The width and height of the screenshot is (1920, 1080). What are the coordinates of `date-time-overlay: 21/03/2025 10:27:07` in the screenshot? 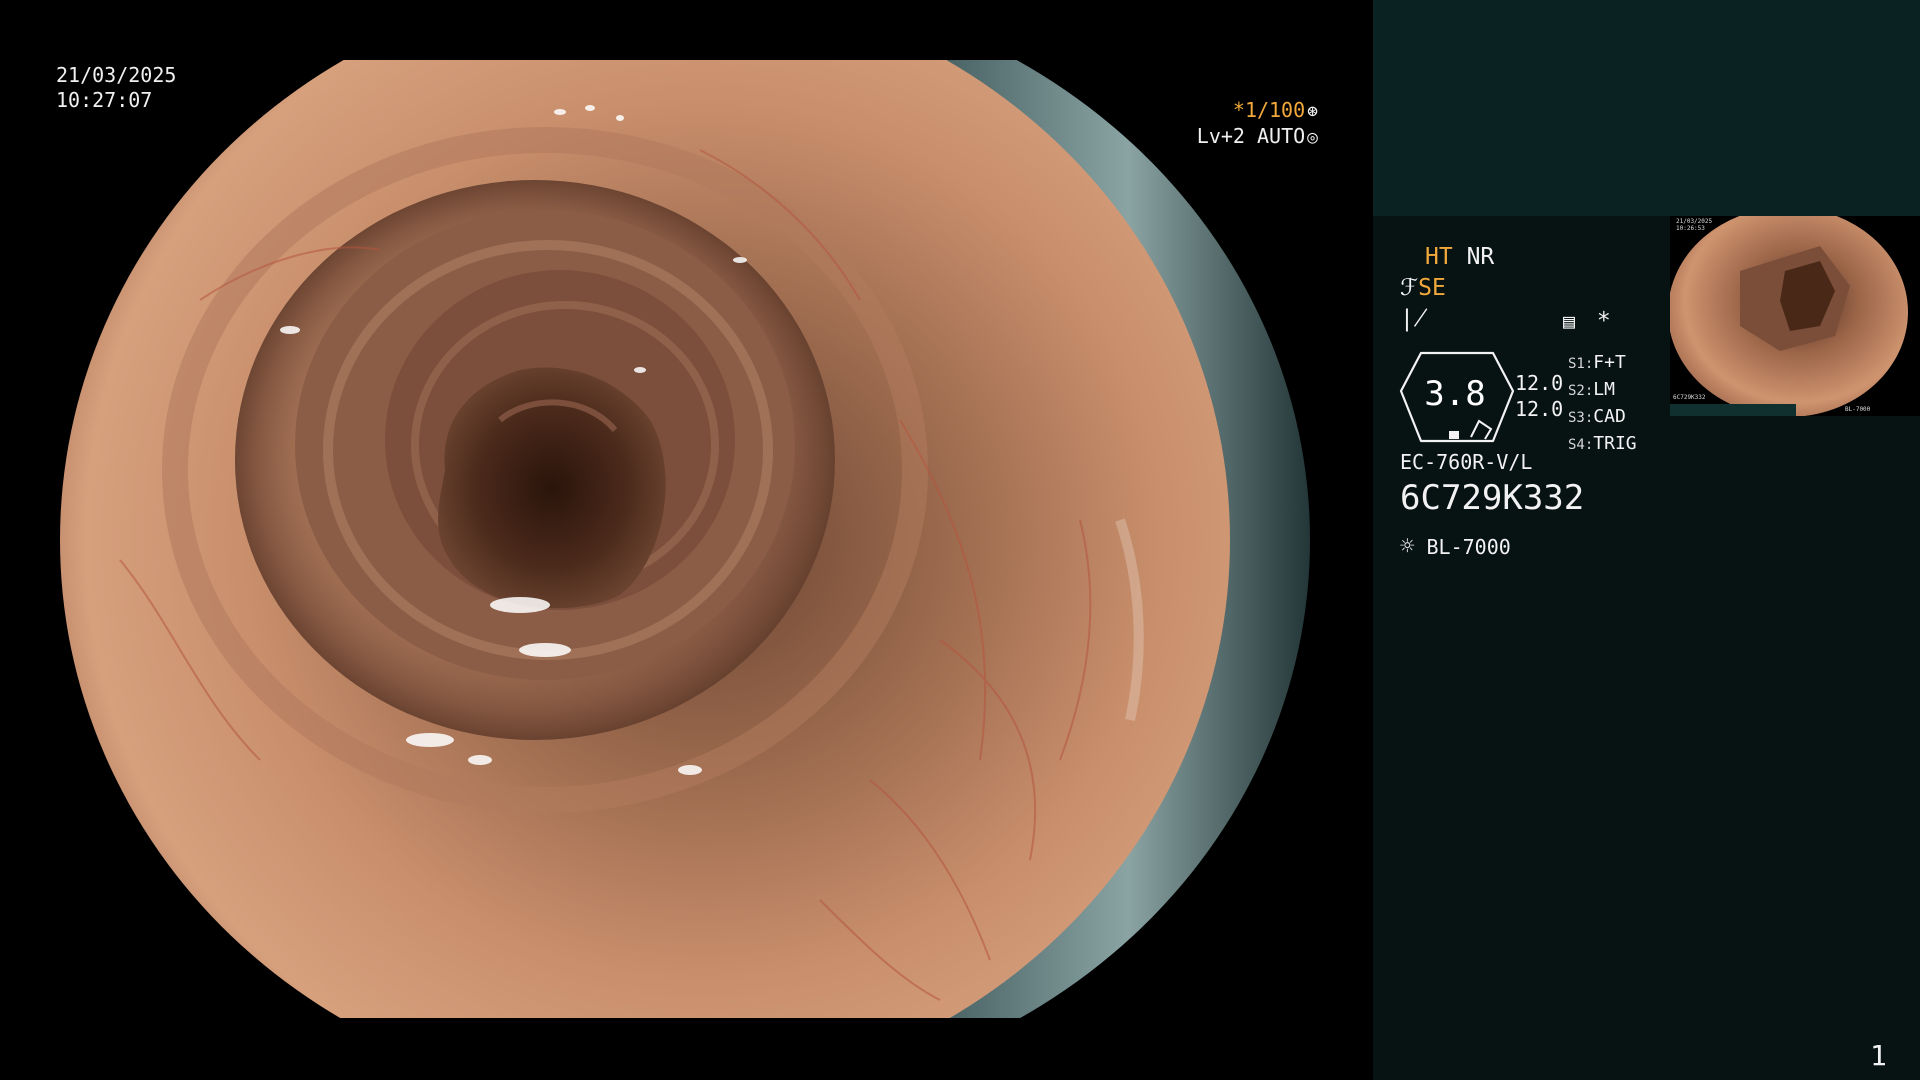 It's located at (116, 88).